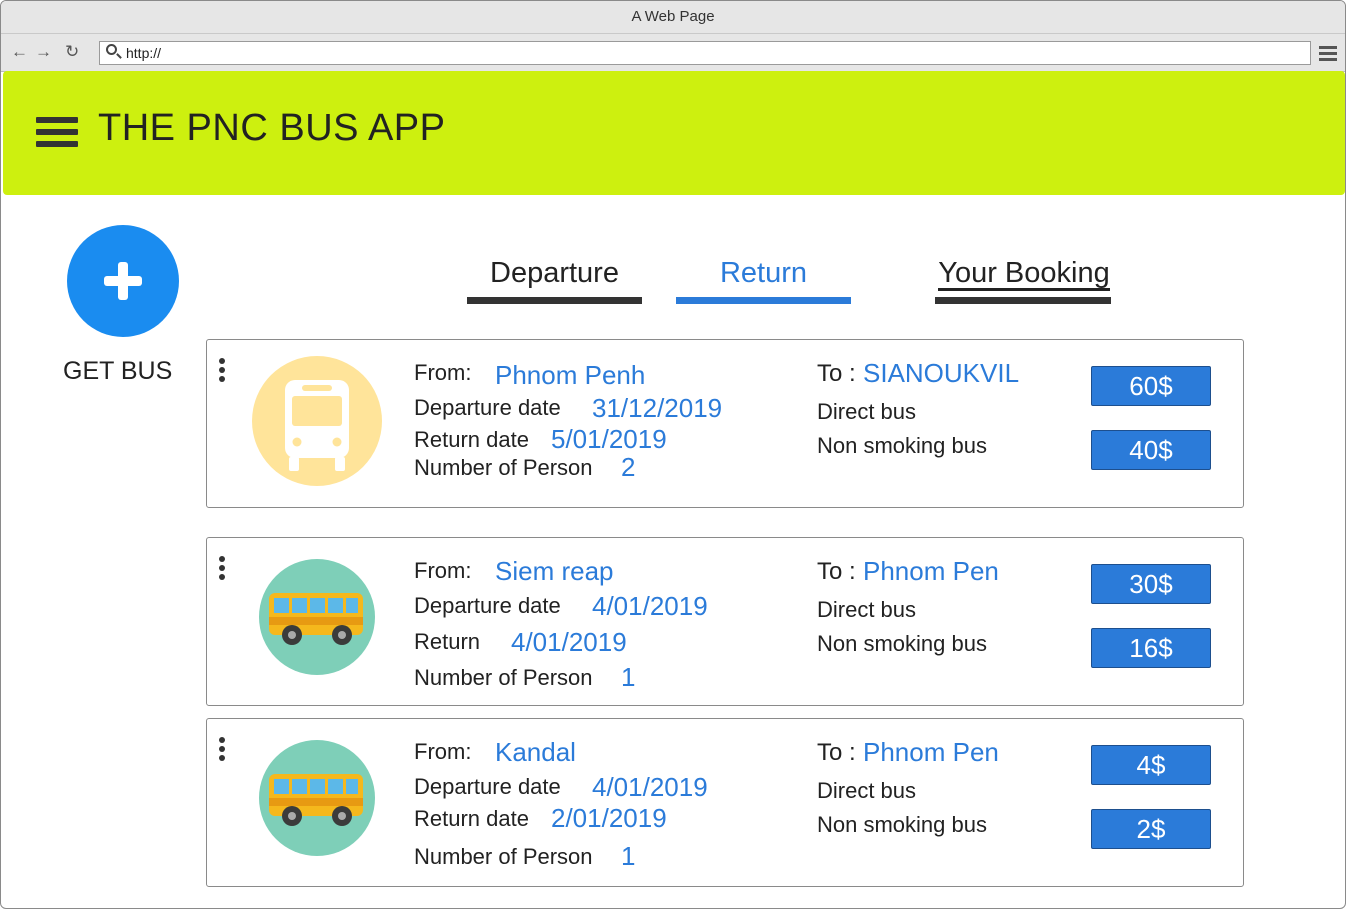  What do you see at coordinates (763, 273) in the screenshot?
I see `tab-return-label: Return` at bounding box center [763, 273].